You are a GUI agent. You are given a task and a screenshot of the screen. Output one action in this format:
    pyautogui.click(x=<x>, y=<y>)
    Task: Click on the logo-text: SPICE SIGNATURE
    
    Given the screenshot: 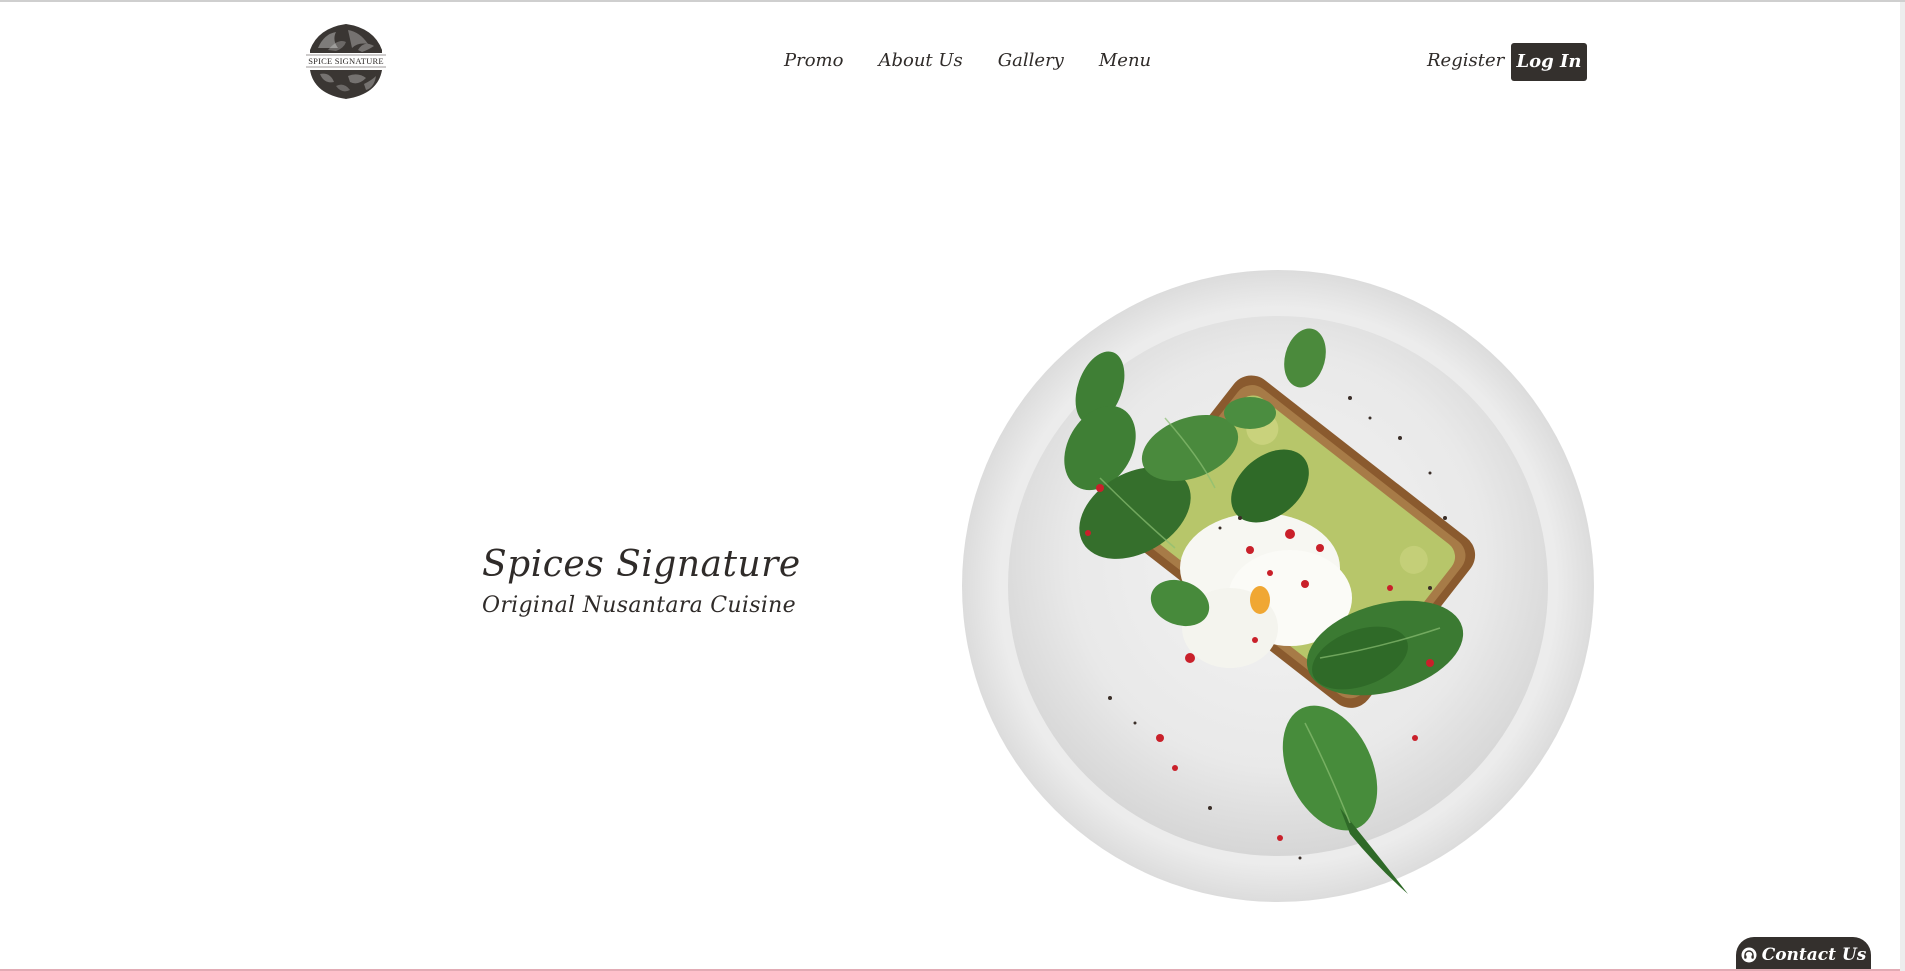 What is the action you would take?
    pyautogui.click(x=346, y=61)
    